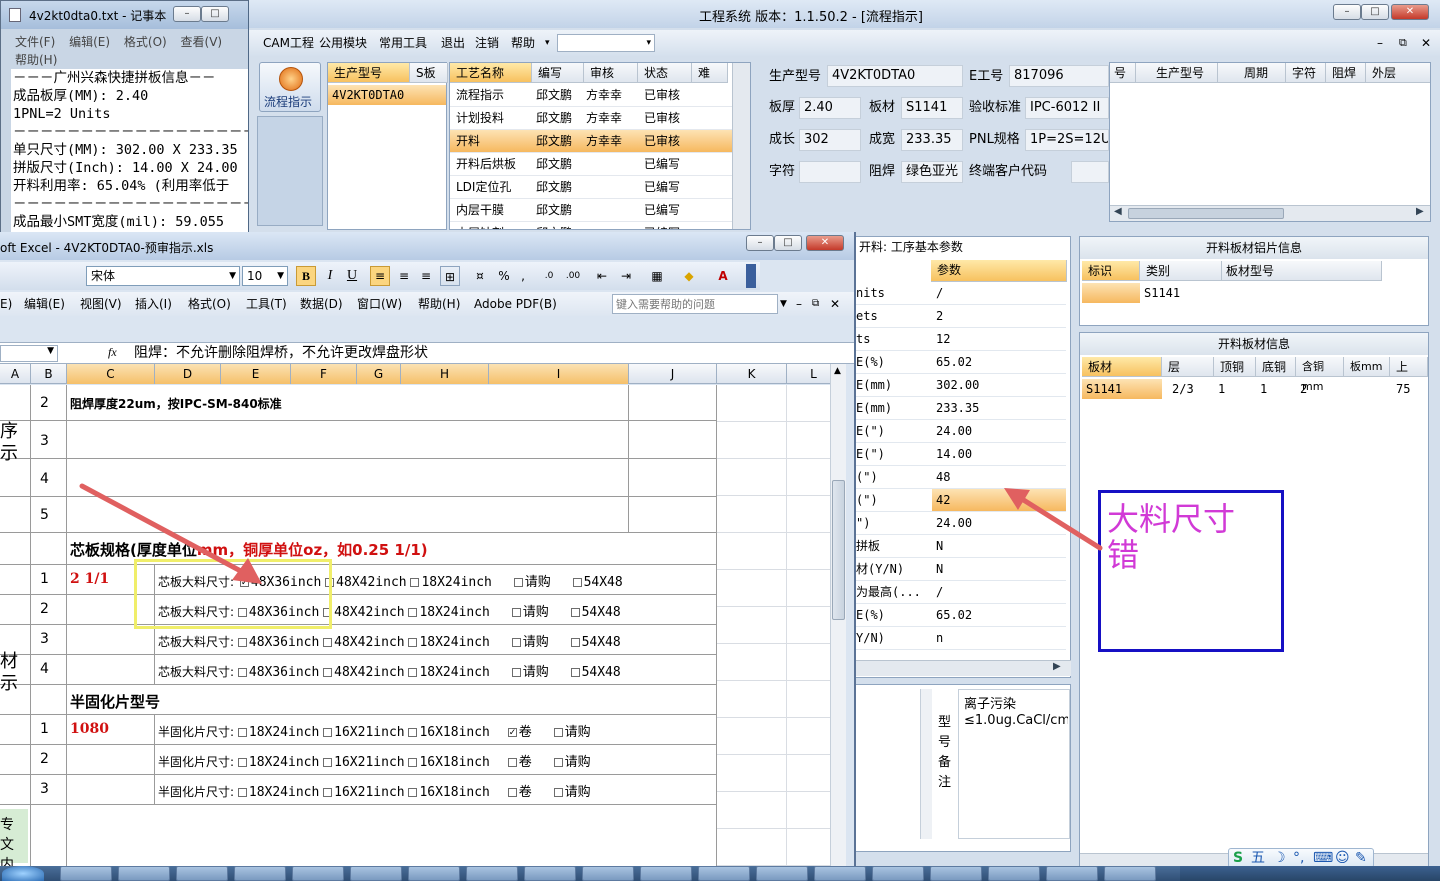  I want to click on notepad-menu-format: 格式(O), so click(145, 42).